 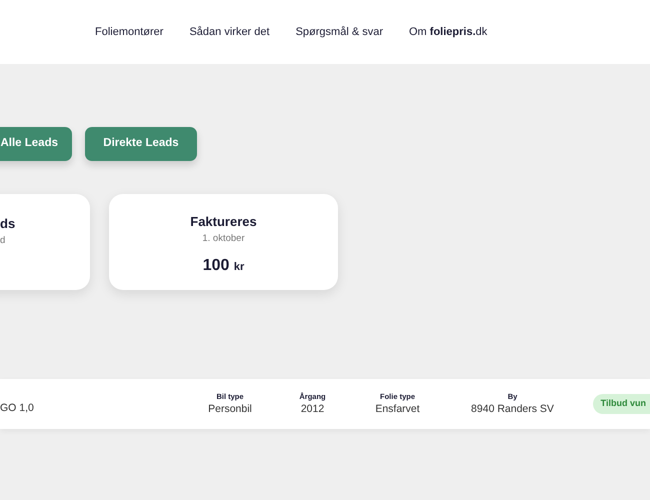 I want to click on currency-unit: kr, so click(x=239, y=266).